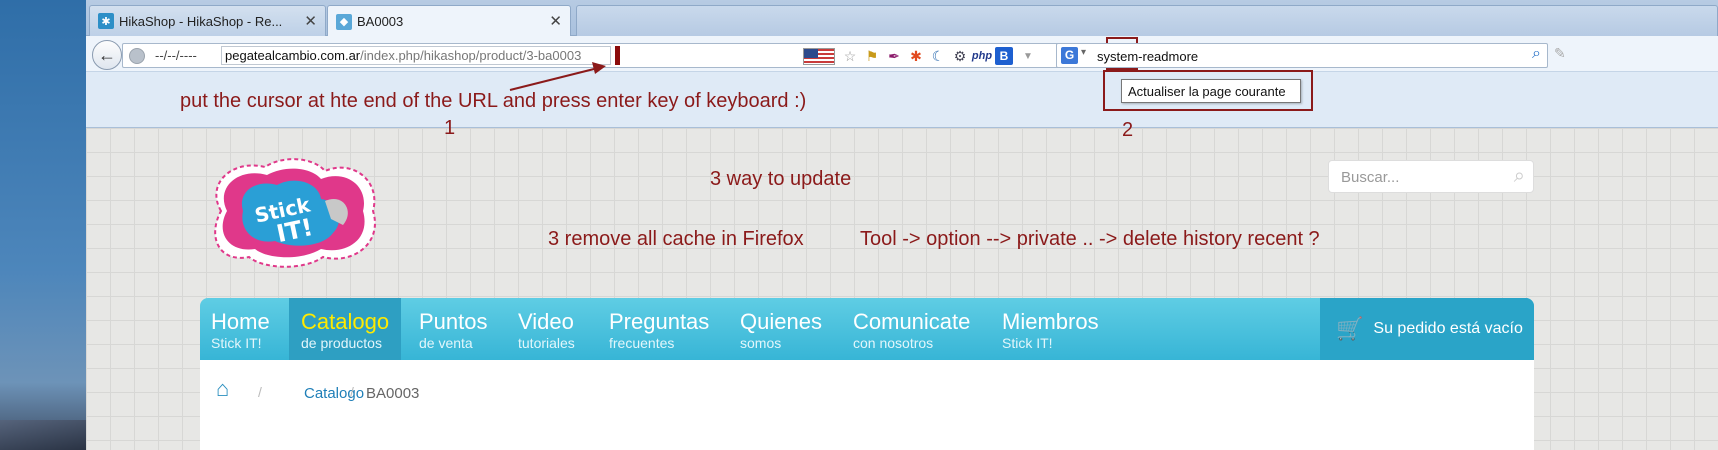  Describe the element at coordinates (819, 56) in the screenshot. I see `us-flag-icon` at that location.